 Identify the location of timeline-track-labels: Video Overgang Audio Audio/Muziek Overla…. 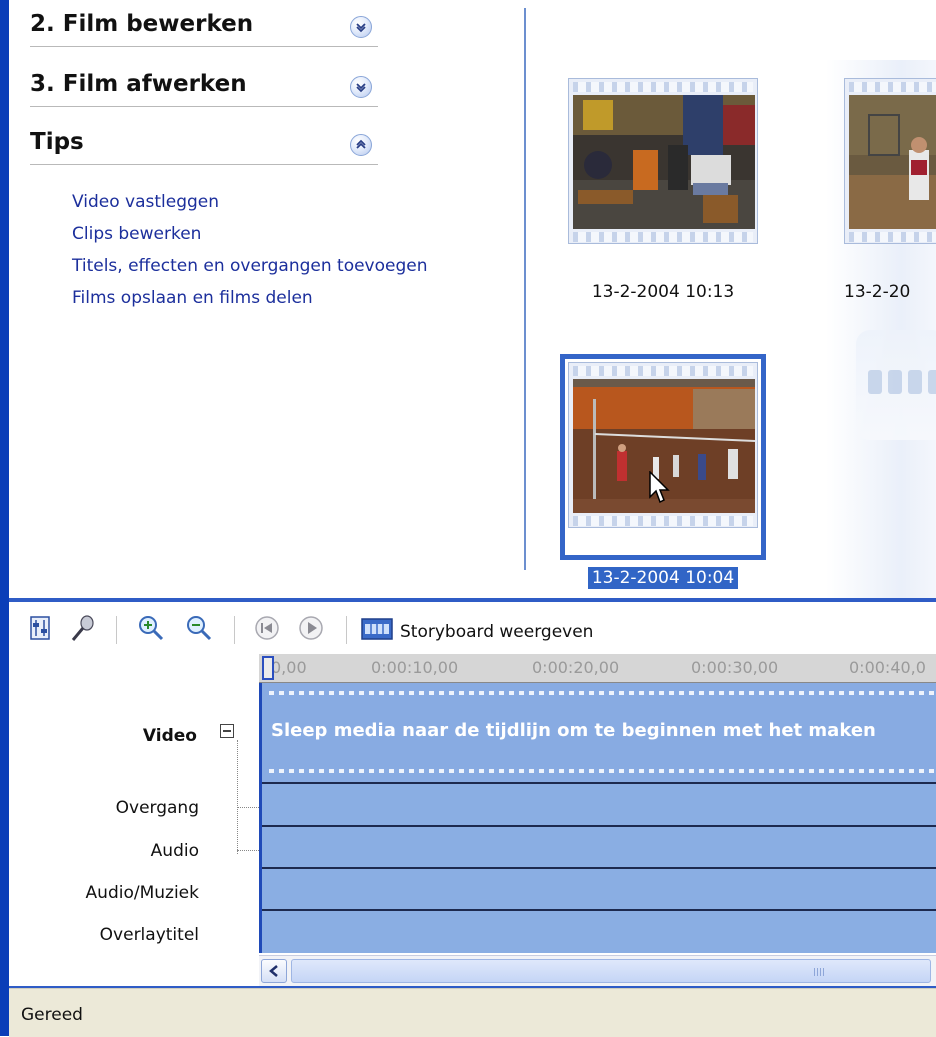
(139, 820).